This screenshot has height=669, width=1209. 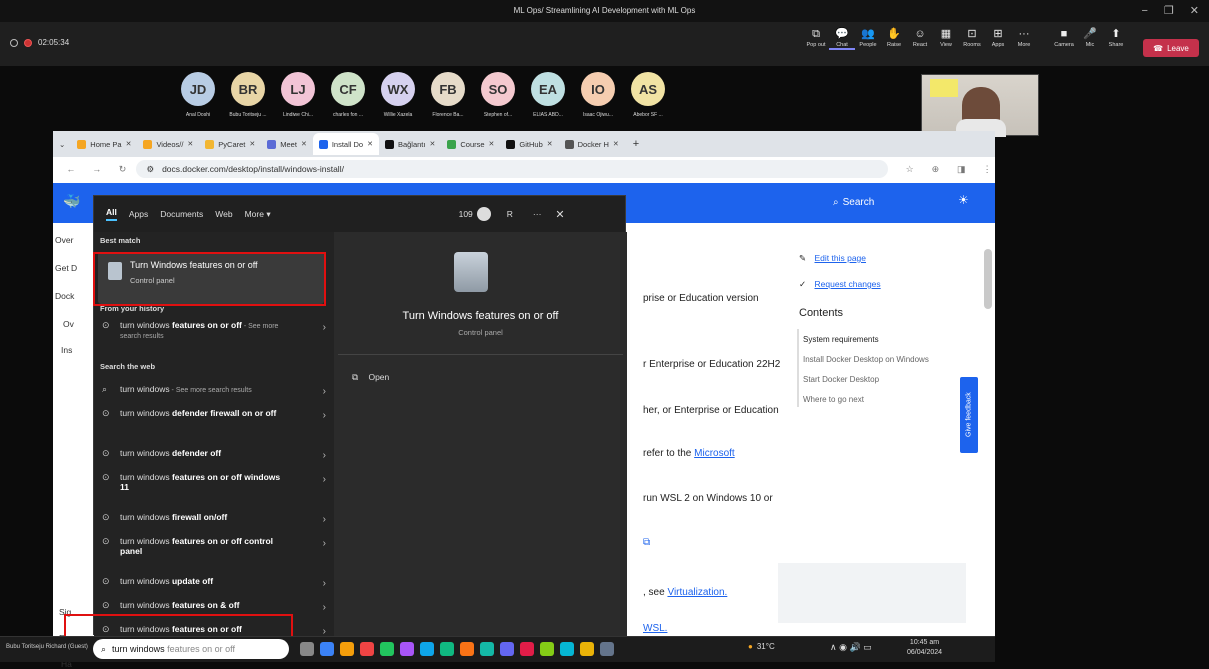 I want to click on tab-list-icon: ⌄, so click(x=62, y=144).